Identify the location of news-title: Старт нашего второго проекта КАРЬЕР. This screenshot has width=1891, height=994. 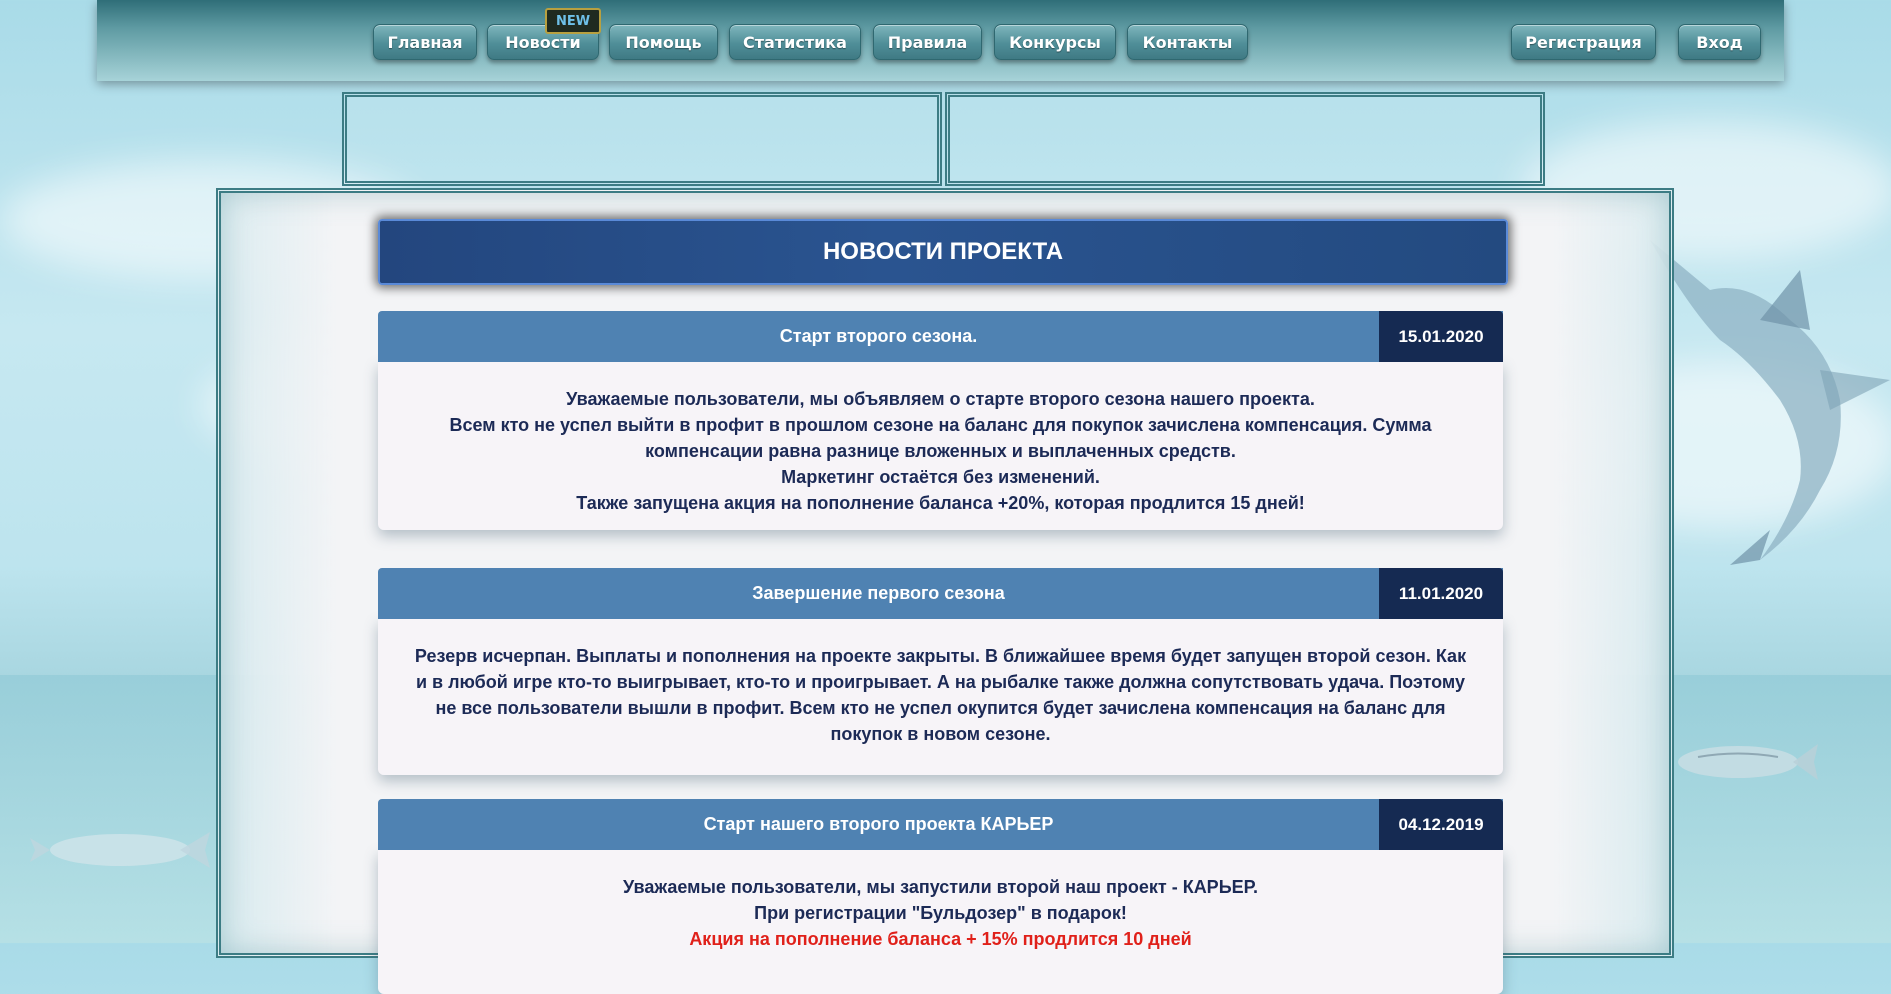
(878, 824).